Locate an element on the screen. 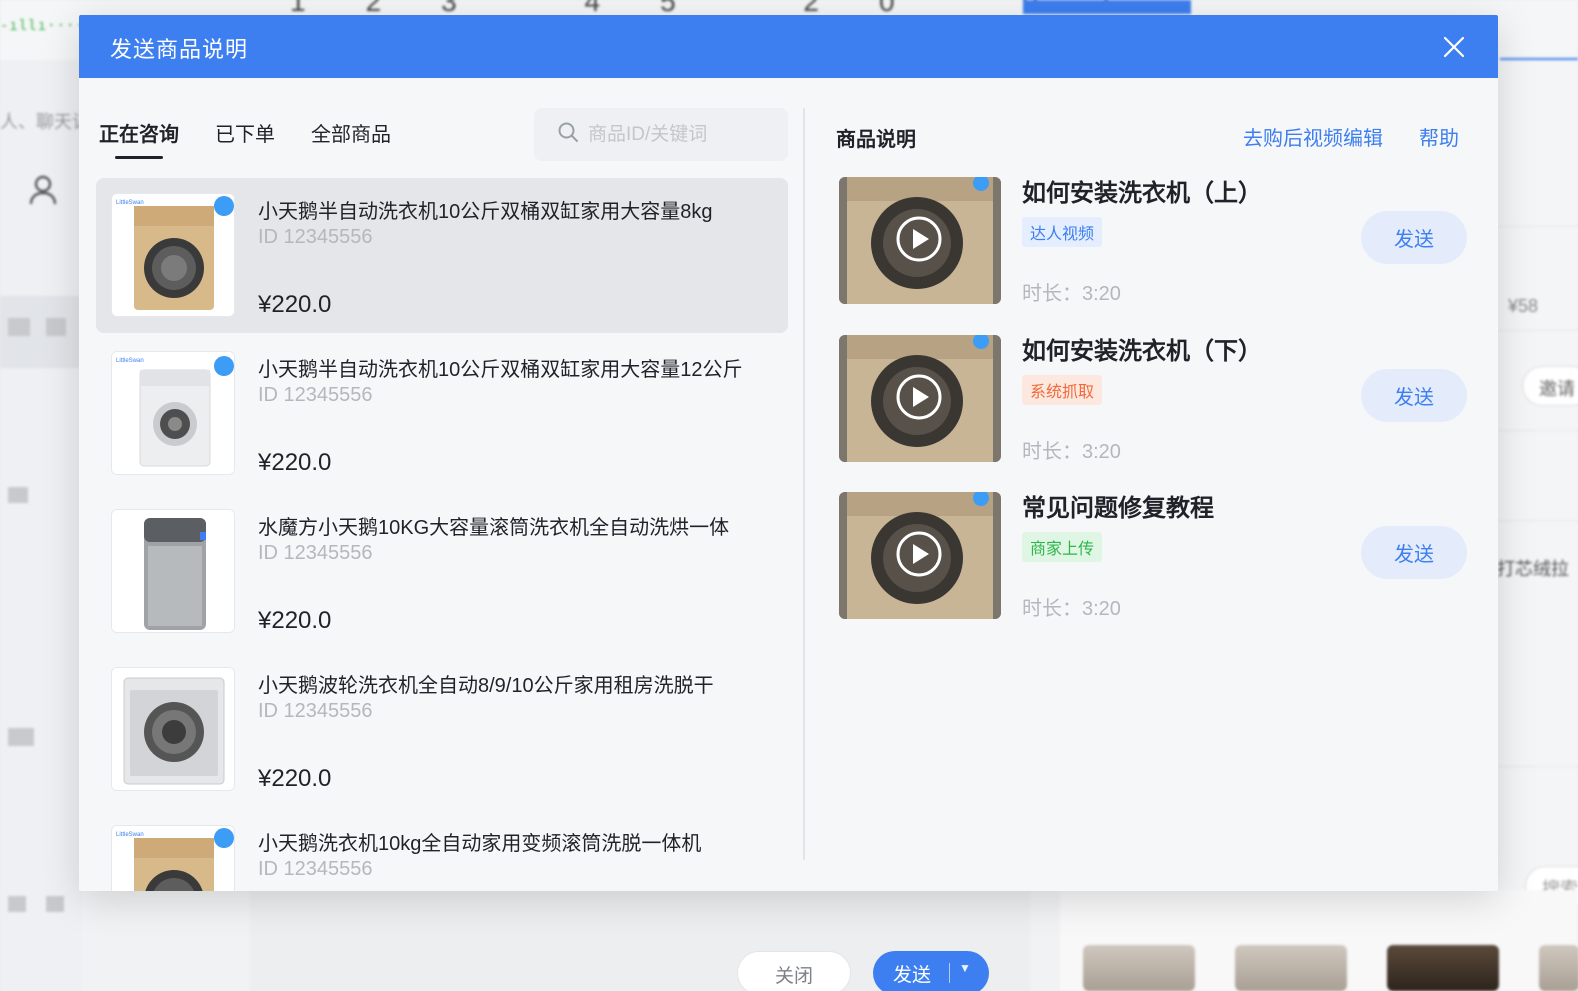 This screenshot has width=1578, height=991. background-search-hint: 人、聊天记 is located at coordinates (45, 122).